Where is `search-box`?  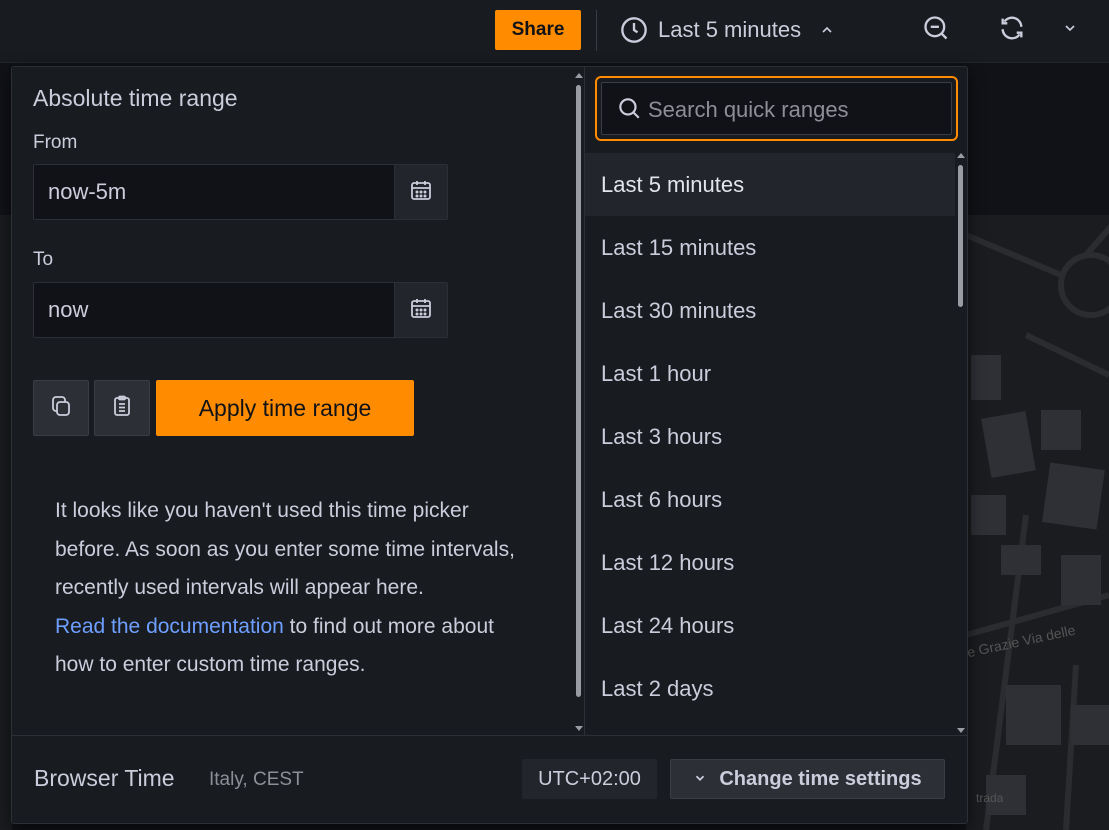
search-box is located at coordinates (776, 109).